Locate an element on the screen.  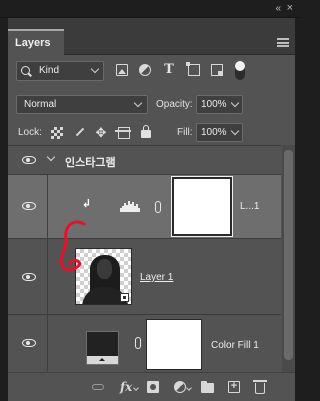
kind-filter-label: Kind is located at coordinates (49, 70).